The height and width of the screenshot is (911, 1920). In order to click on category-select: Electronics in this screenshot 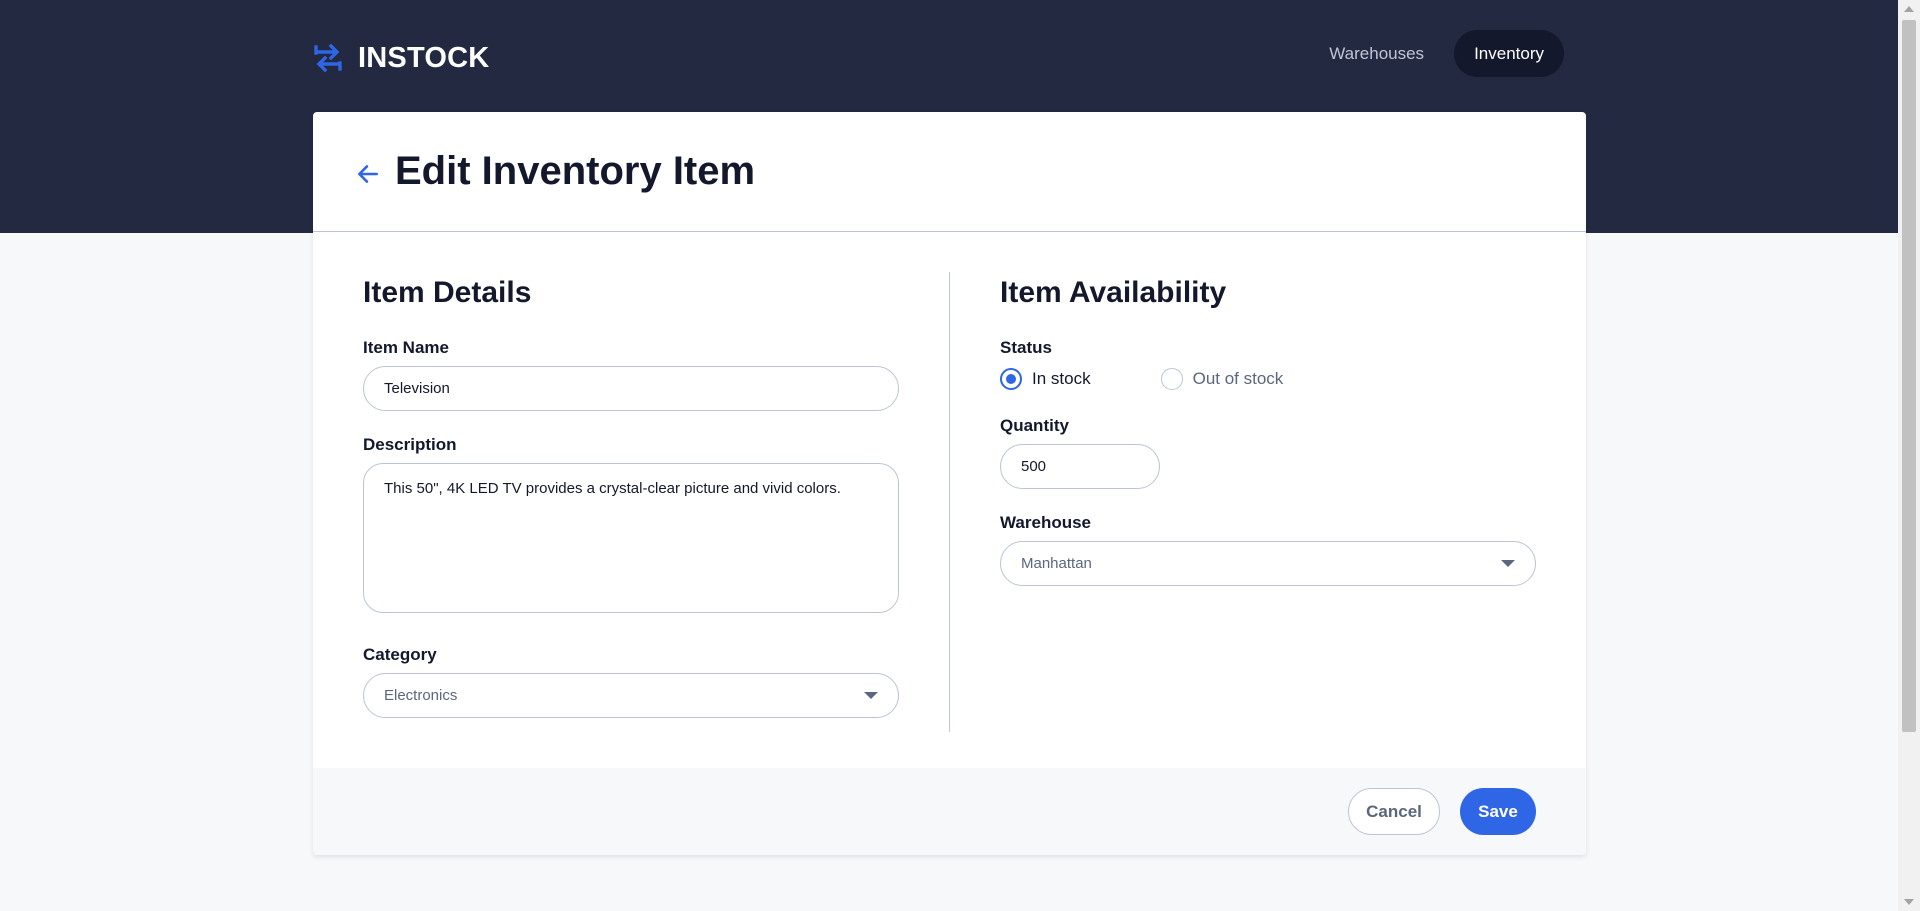, I will do `click(631, 695)`.